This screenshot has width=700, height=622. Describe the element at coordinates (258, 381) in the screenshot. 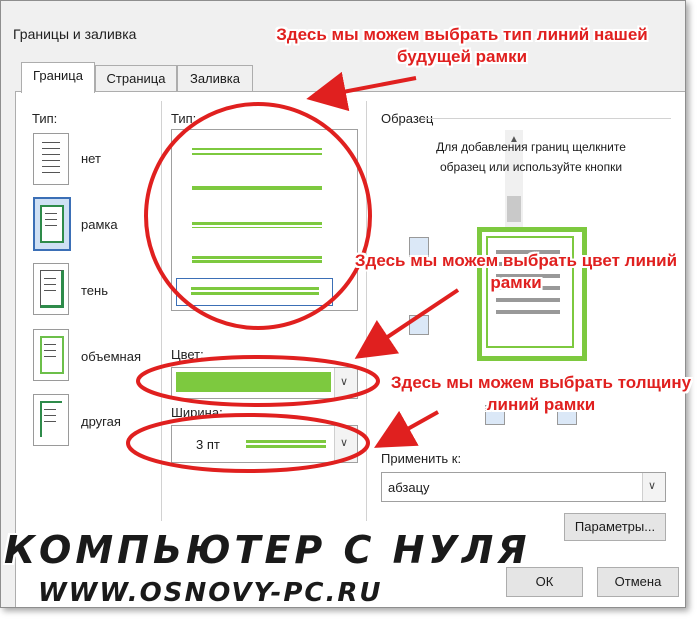

I see `highlight-ellipse-color` at that location.